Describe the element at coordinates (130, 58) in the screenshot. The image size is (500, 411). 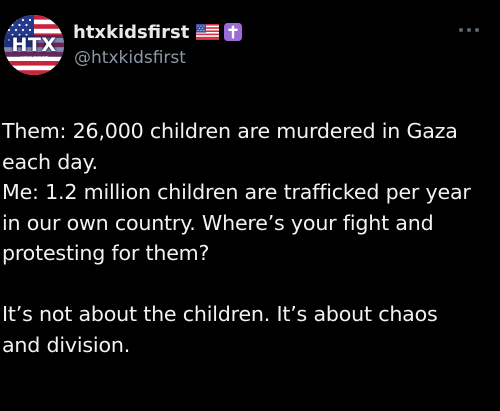
I see `author-handle: @htxkidsfirst` at that location.